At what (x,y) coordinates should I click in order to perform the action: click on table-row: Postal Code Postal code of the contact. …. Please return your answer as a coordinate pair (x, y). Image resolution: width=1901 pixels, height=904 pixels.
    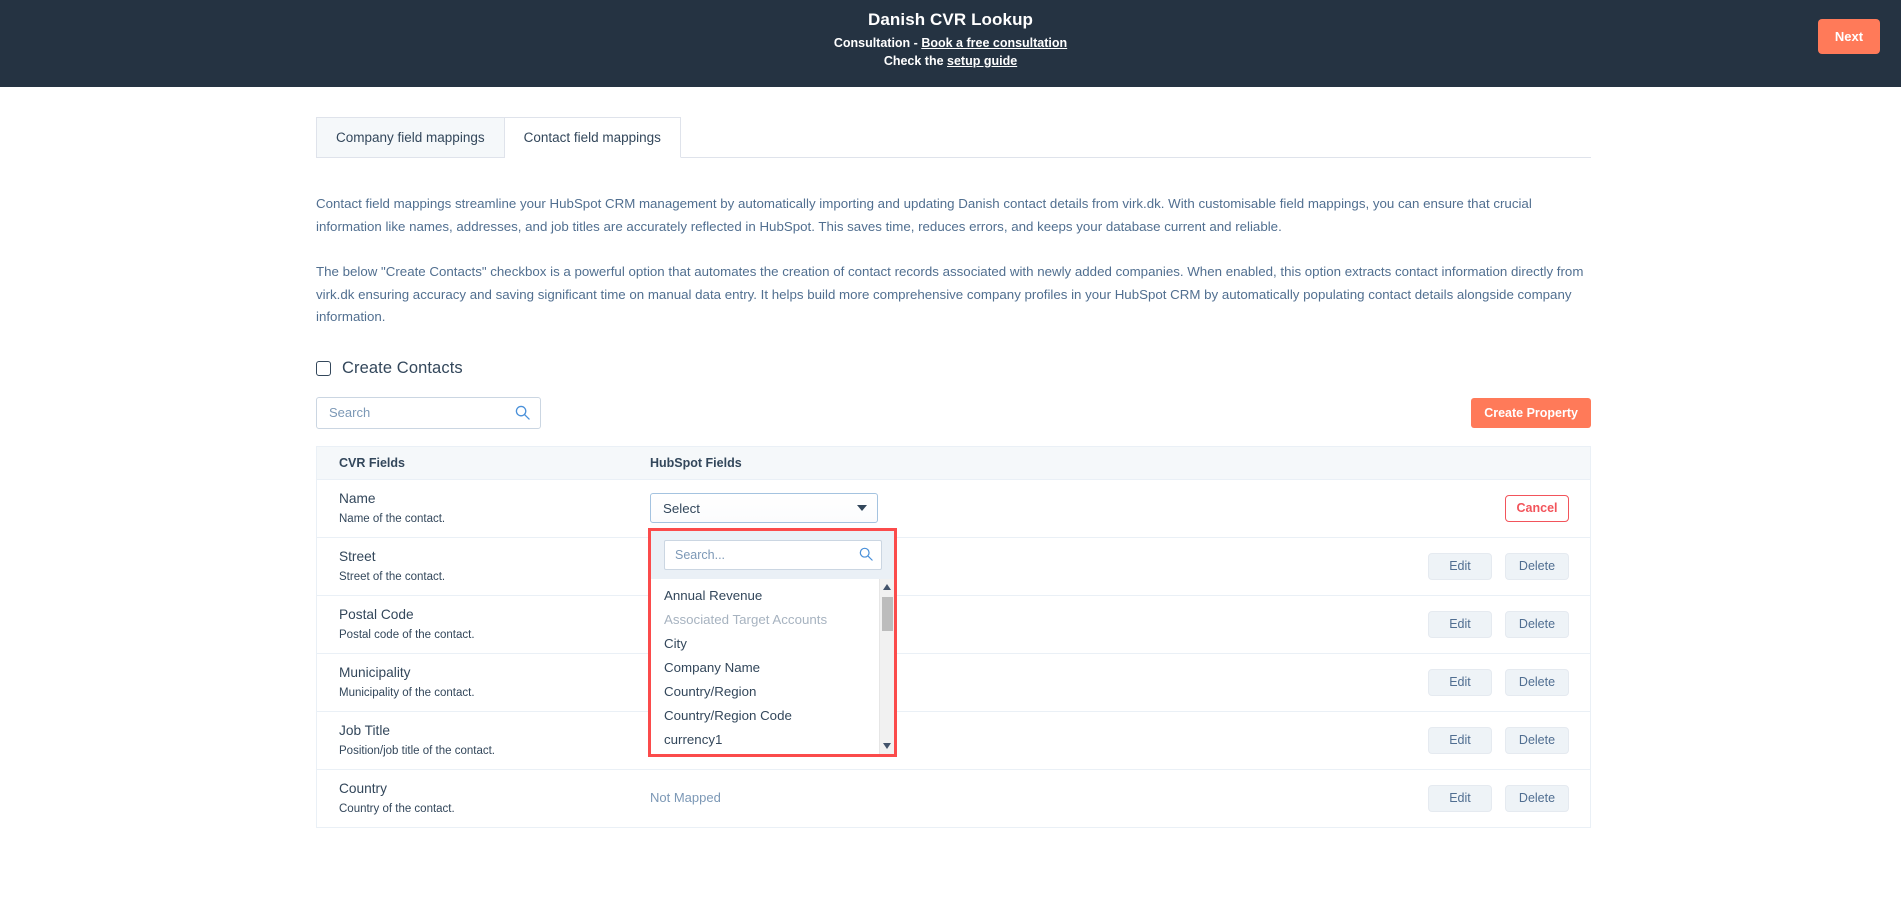
    Looking at the image, I should click on (953, 625).